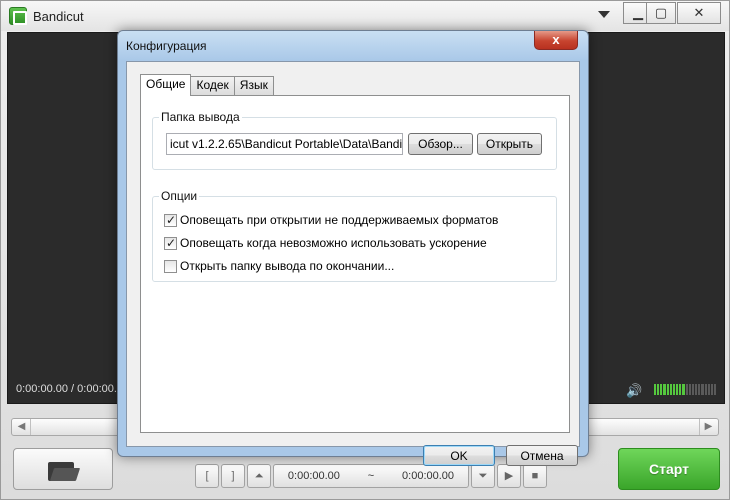  Describe the element at coordinates (233, 476) in the screenshot. I see `set-end-button: ]` at that location.